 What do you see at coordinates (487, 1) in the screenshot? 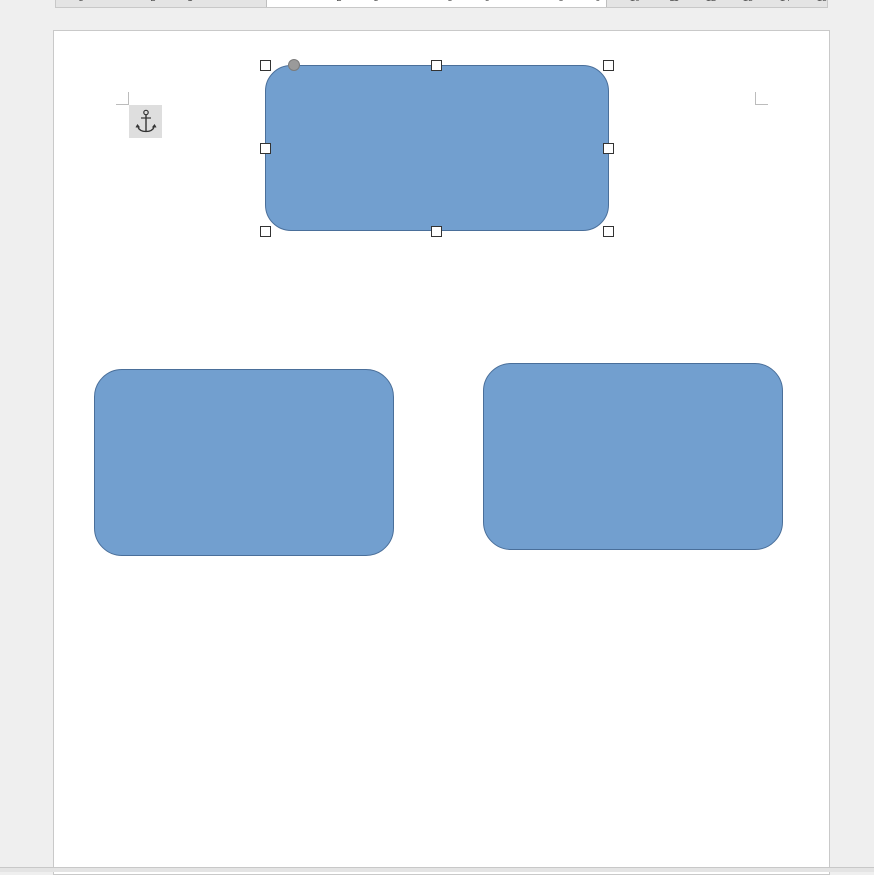
I see `ruler-number: 6` at bounding box center [487, 1].